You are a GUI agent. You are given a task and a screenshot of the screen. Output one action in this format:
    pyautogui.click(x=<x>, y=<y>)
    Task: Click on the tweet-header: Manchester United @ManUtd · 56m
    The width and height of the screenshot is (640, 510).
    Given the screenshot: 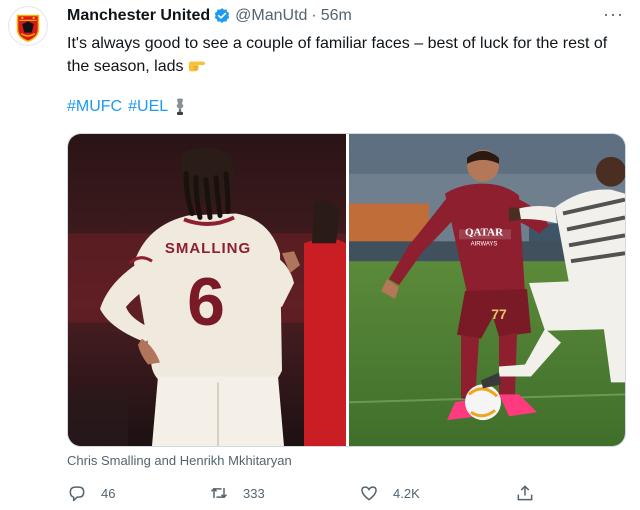 What is the action you would take?
    pyautogui.click(x=209, y=16)
    